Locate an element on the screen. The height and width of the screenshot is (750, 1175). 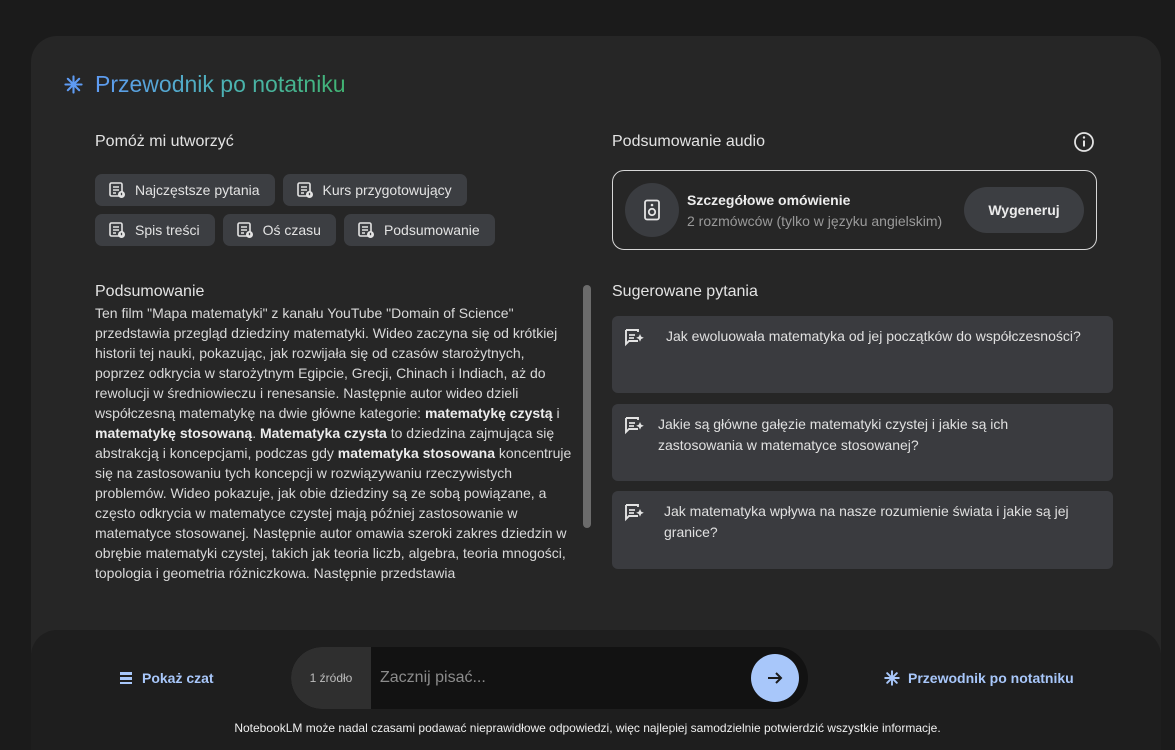
summary-title: Podsumowanie is located at coordinates (150, 291).